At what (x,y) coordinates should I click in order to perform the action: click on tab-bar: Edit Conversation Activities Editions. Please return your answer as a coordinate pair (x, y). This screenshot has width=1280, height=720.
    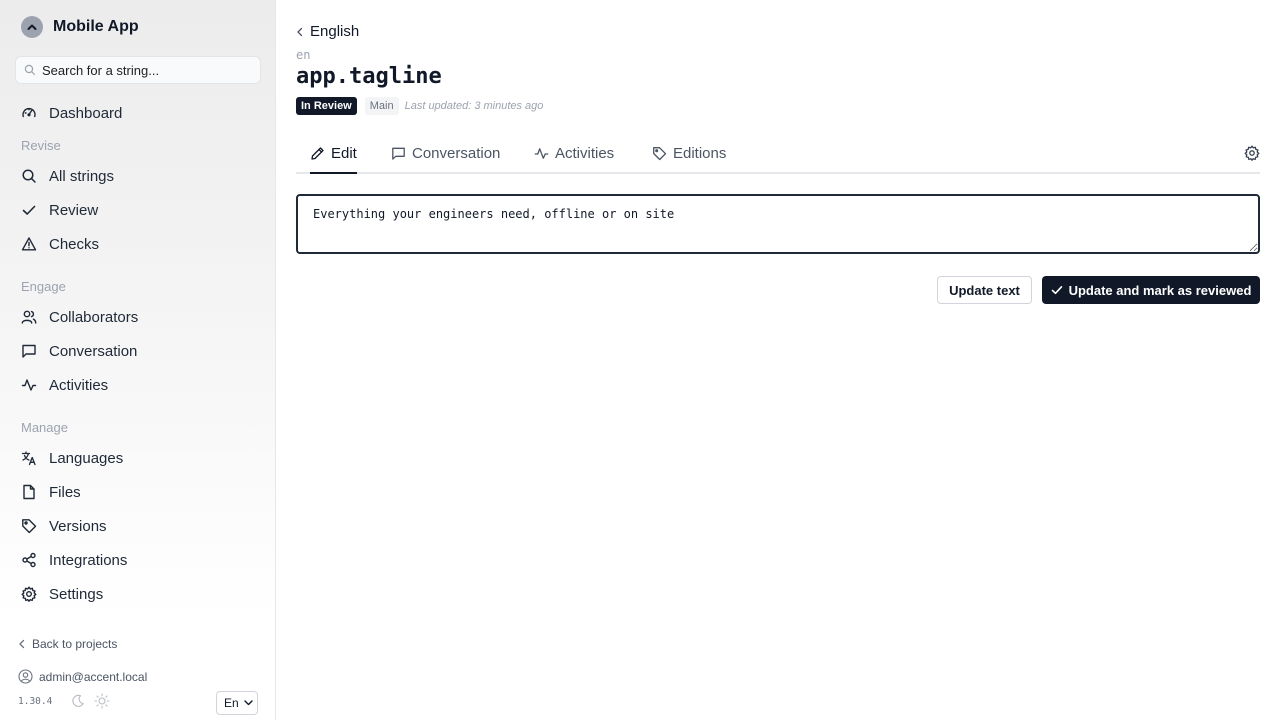
    Looking at the image, I should click on (778, 154).